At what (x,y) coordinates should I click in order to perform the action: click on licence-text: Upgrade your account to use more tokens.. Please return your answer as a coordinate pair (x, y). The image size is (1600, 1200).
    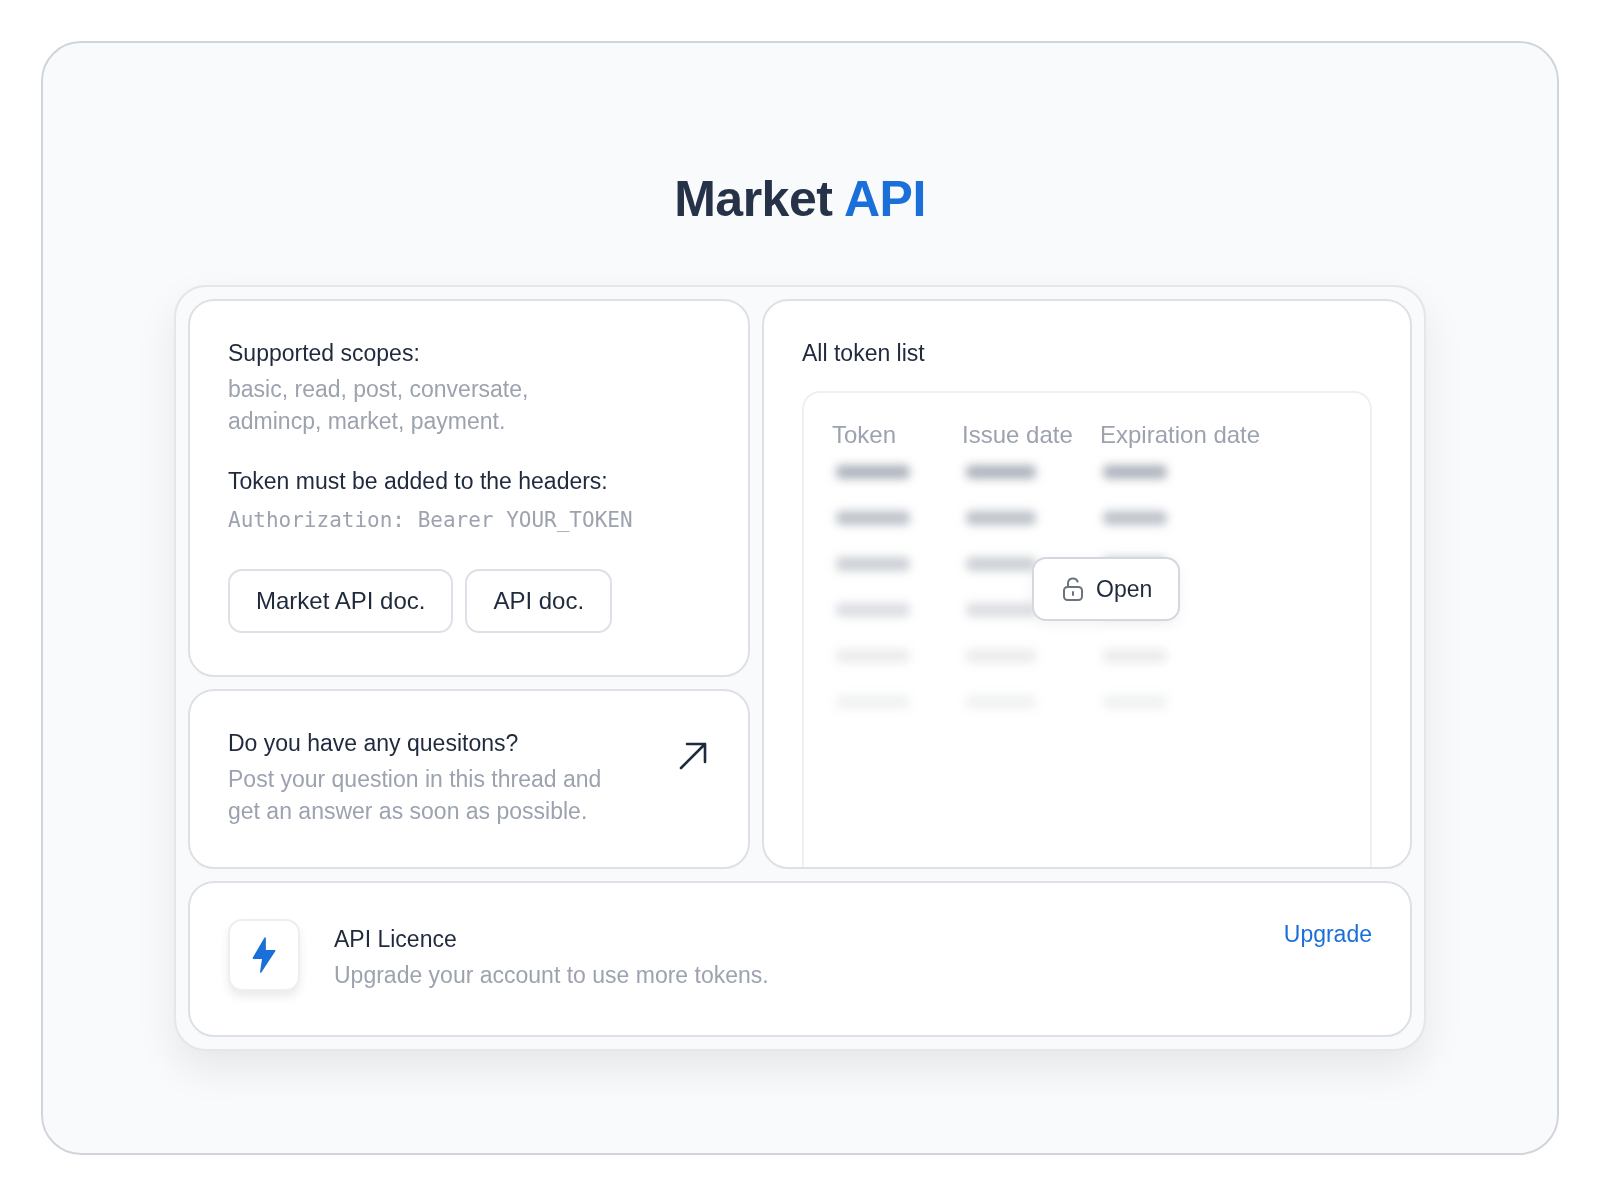
    Looking at the image, I should click on (552, 975).